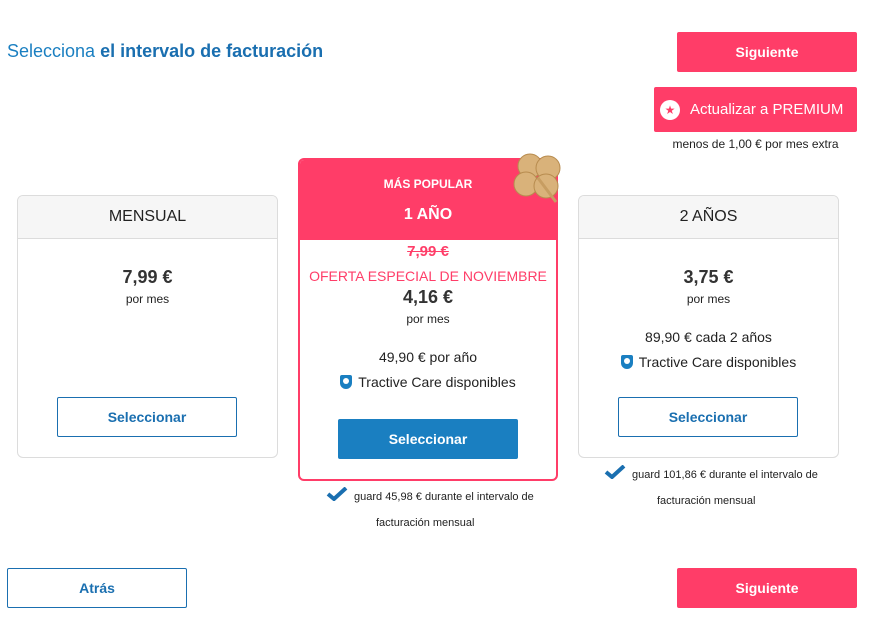 This screenshot has height=625, width=876. I want to click on select-two-years-button: Seleccionar, so click(708, 417).